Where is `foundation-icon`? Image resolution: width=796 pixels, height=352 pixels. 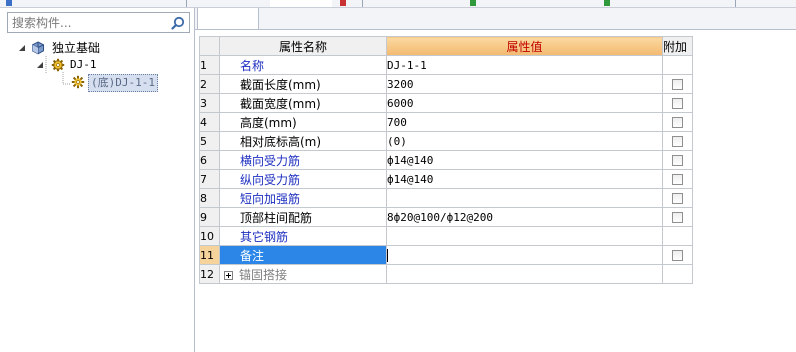
foundation-icon is located at coordinates (38, 48).